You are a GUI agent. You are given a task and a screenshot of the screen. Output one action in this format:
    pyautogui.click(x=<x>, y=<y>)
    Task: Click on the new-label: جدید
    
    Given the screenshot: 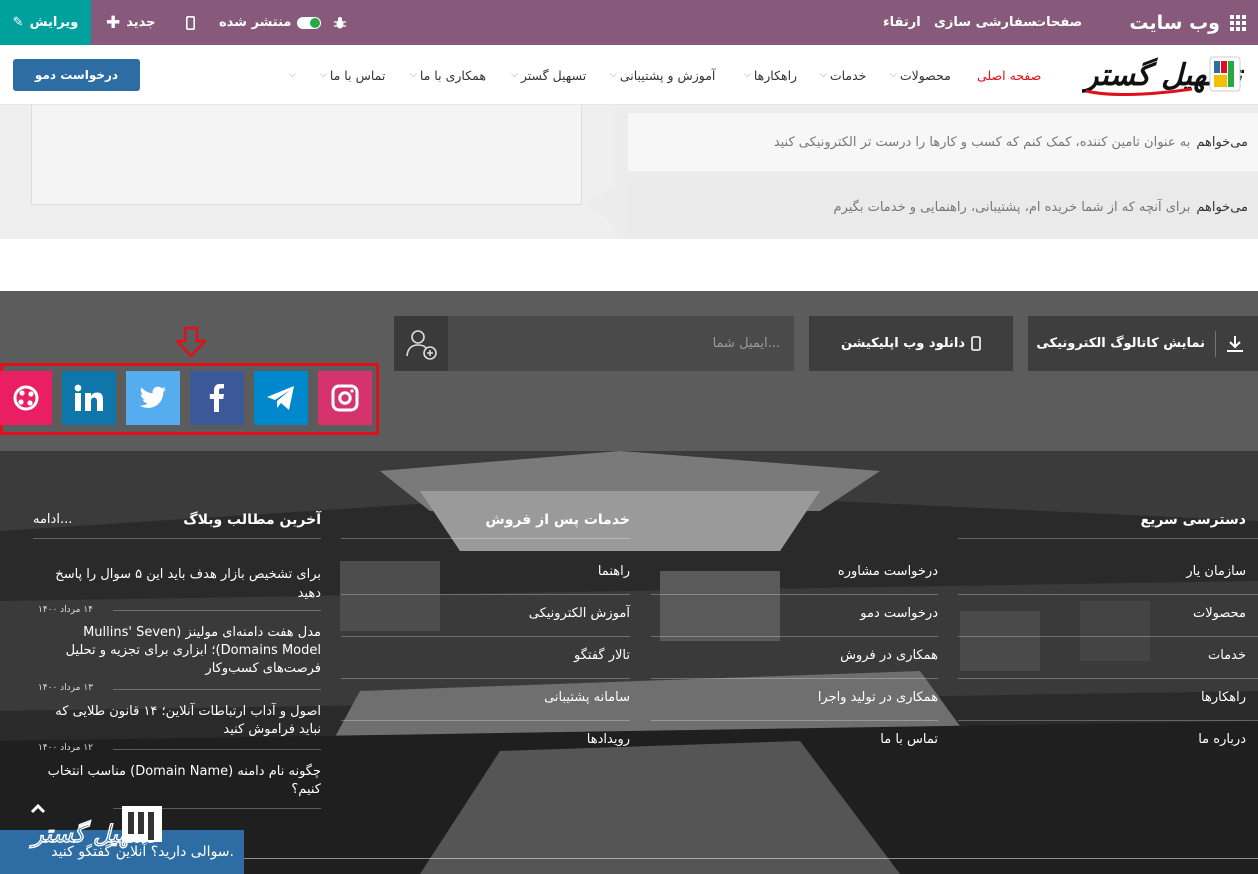 What is the action you would take?
    pyautogui.click(x=141, y=22)
    